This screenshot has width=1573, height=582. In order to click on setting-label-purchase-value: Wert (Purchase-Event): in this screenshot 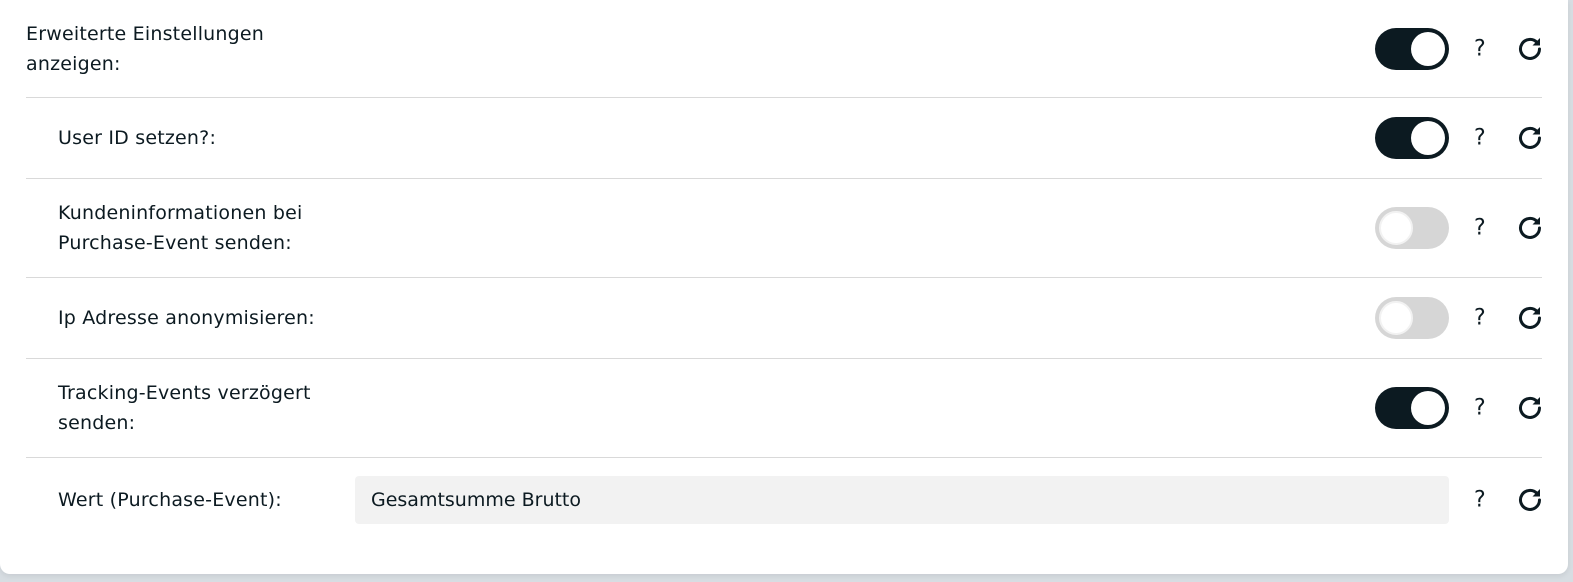, I will do `click(170, 500)`.